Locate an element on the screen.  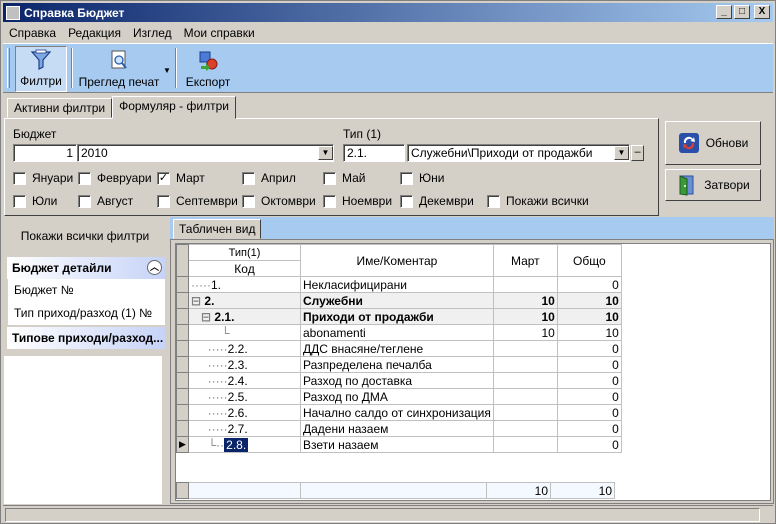
menu-bar: Справка Редакция Изглед Мои справки is located at coordinates (388, 32).